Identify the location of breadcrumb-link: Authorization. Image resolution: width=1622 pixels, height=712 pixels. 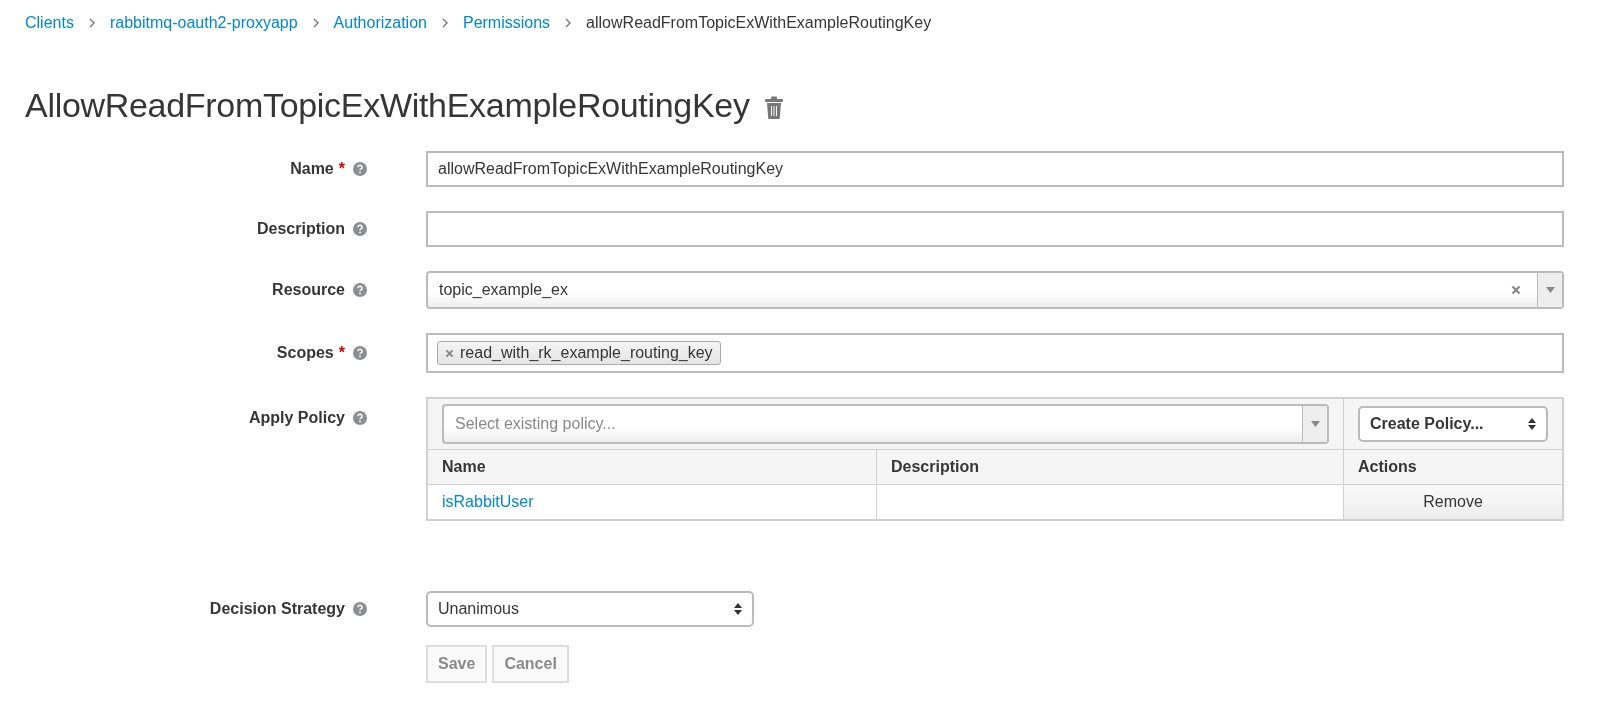
(380, 23).